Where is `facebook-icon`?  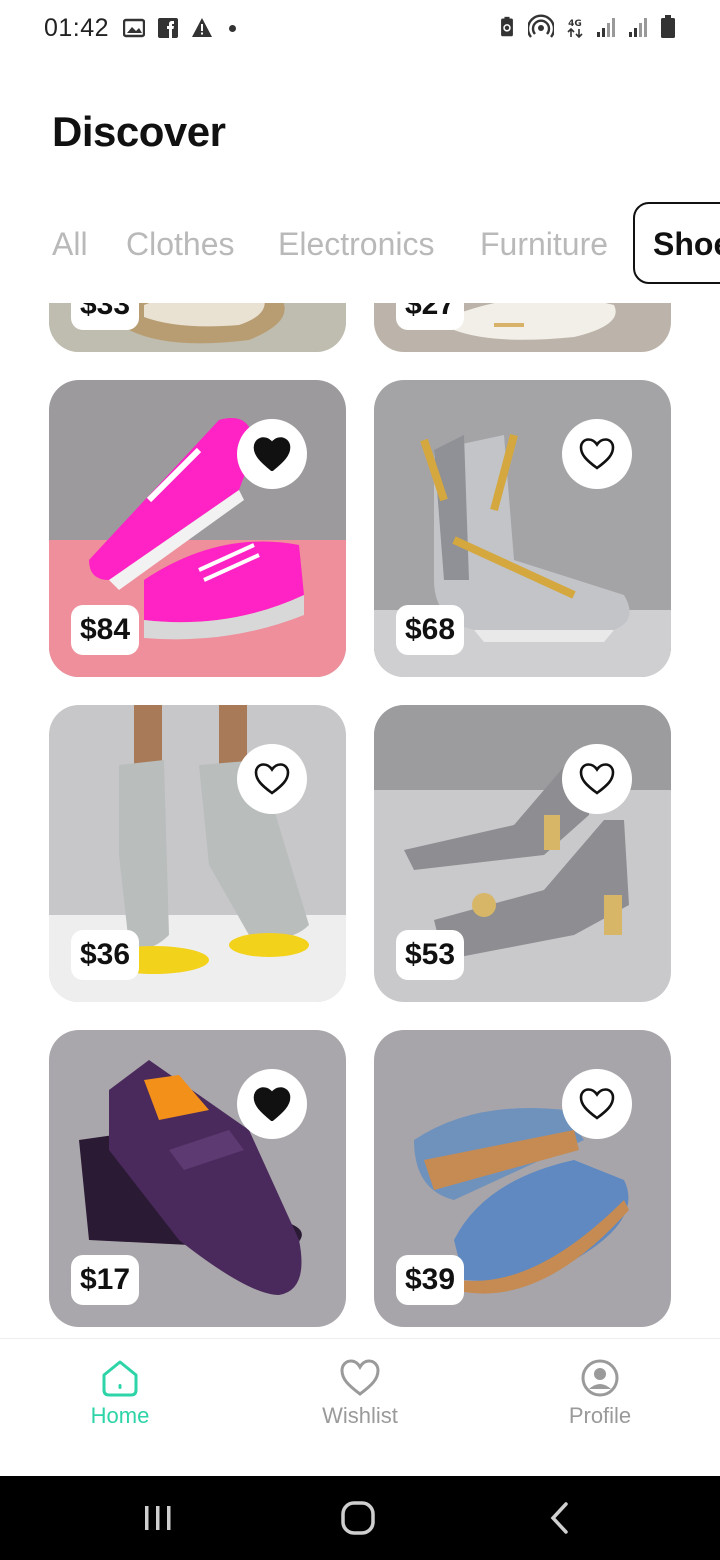 facebook-icon is located at coordinates (168, 28).